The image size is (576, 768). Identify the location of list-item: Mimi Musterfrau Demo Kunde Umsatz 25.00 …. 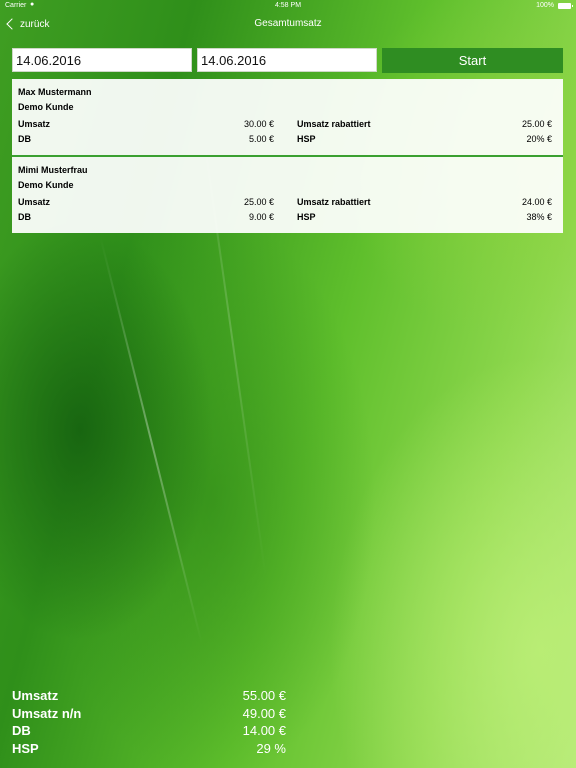
(287, 195).